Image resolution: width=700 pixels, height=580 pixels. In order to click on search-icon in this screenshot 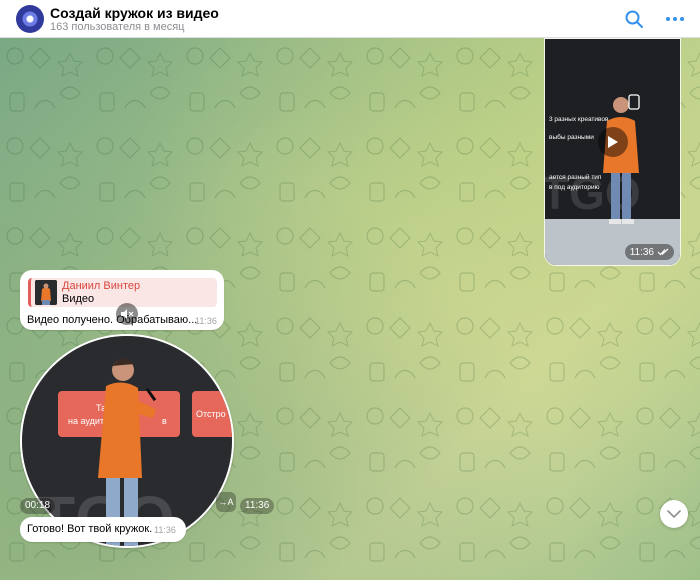, I will do `click(634, 19)`.